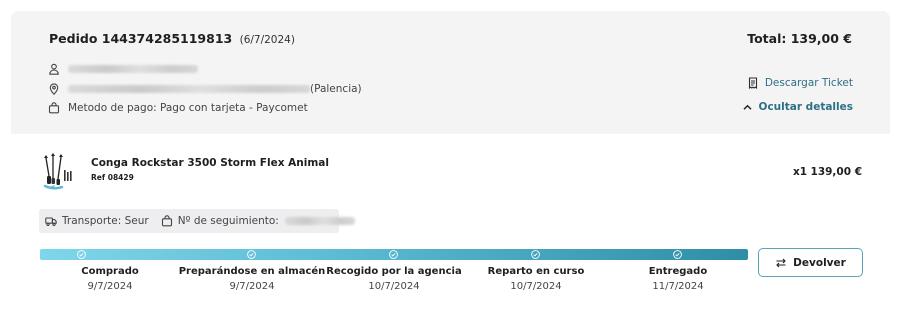 The image size is (900, 325). What do you see at coordinates (267, 40) in the screenshot?
I see `order-date: (6/7/2024)` at bounding box center [267, 40].